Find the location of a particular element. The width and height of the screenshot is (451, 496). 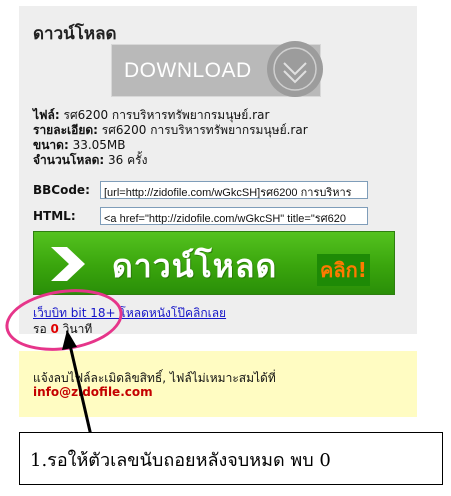

file-value: รศ6200 การบริหารทรัพยากรมนุษย์.rar is located at coordinates (166, 115).